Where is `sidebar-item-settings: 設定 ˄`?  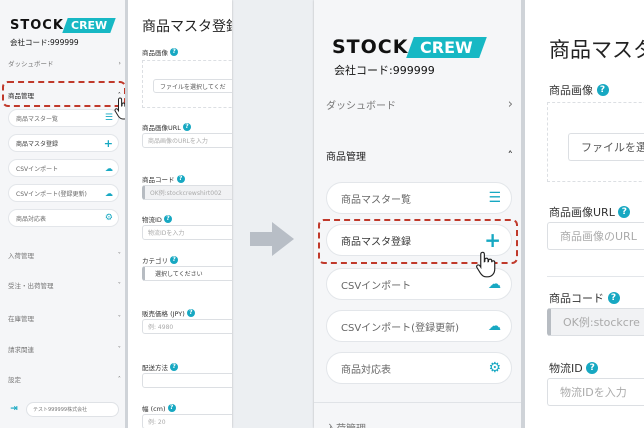 sidebar-item-settings: 設定 ˄ is located at coordinates (64, 379).